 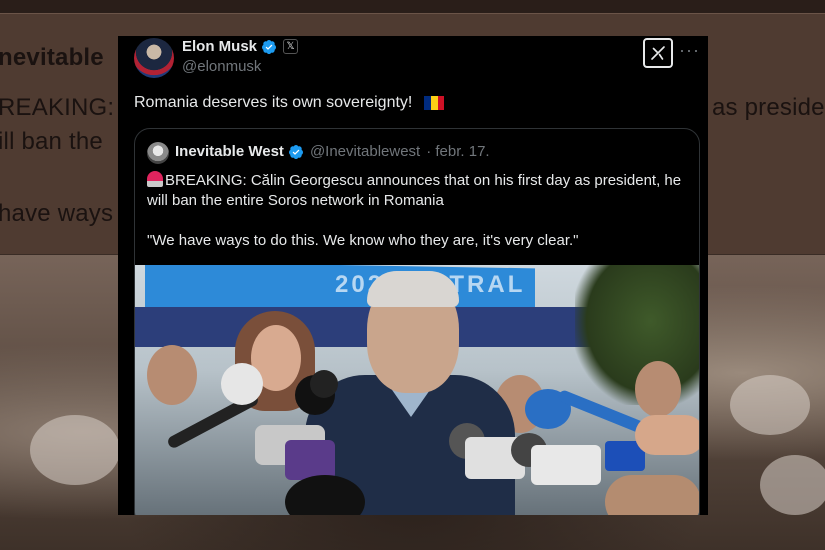 I want to click on more-icon: ···, so click(x=689, y=50).